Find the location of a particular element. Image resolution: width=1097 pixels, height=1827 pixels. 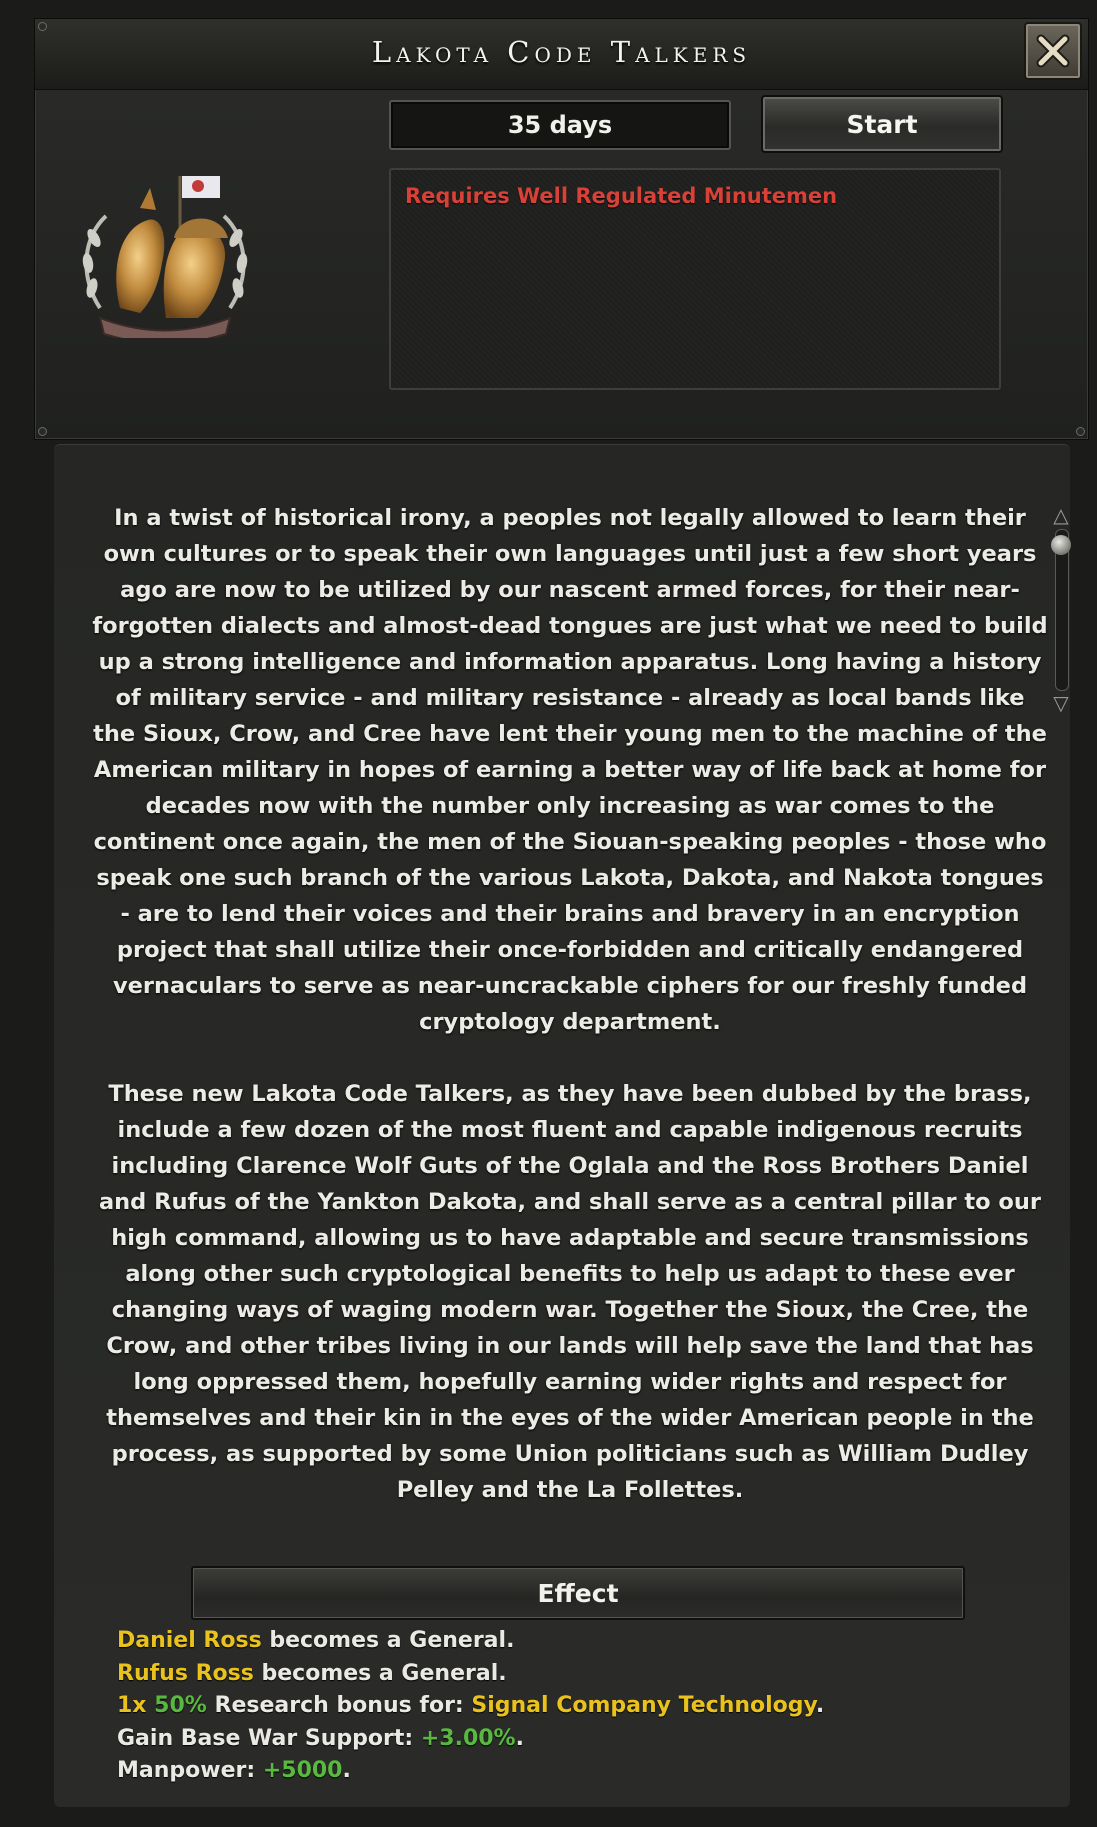

bonus-percent: 50% is located at coordinates (180, 1705).